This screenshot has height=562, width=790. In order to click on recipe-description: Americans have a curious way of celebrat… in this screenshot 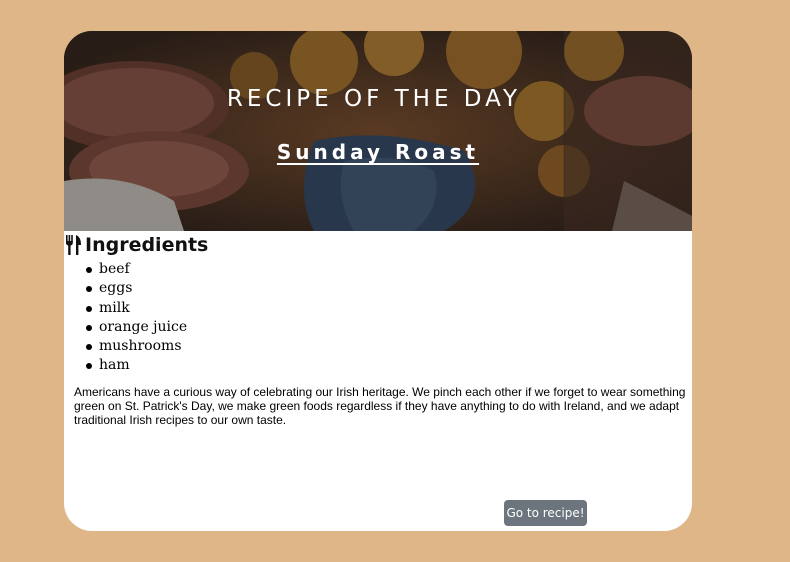, I will do `click(380, 406)`.